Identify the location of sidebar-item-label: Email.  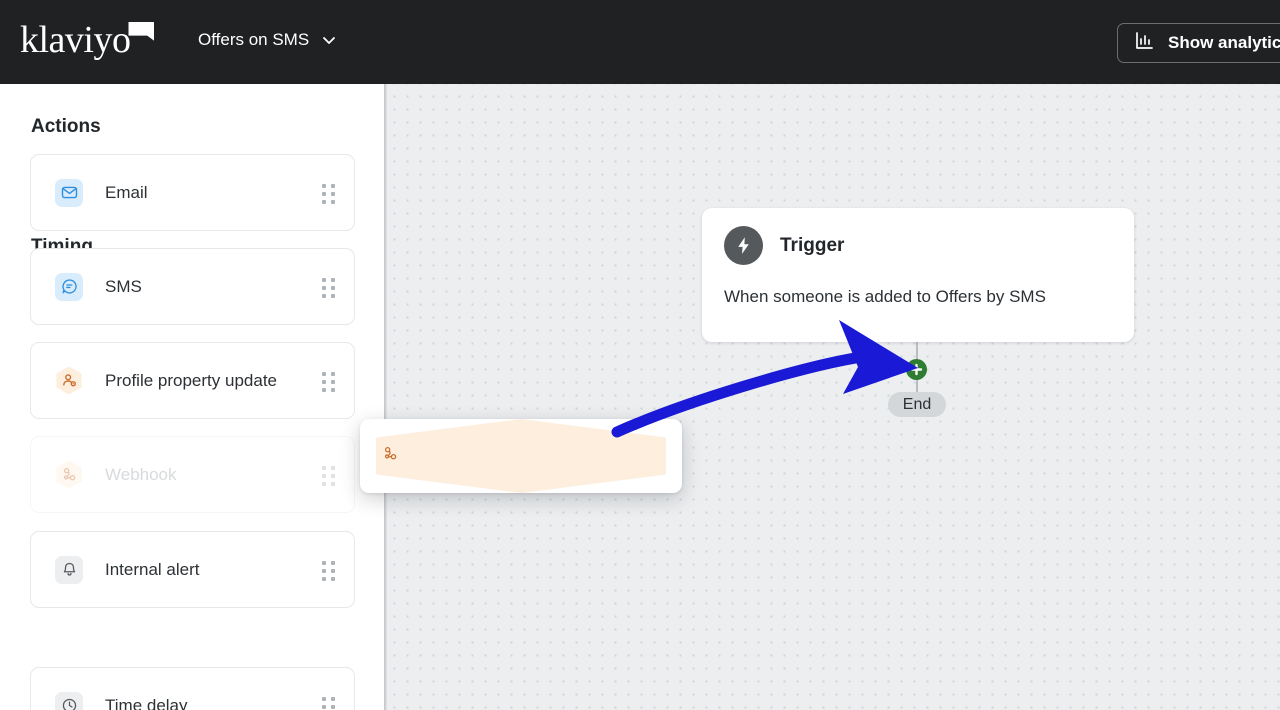
(126, 192).